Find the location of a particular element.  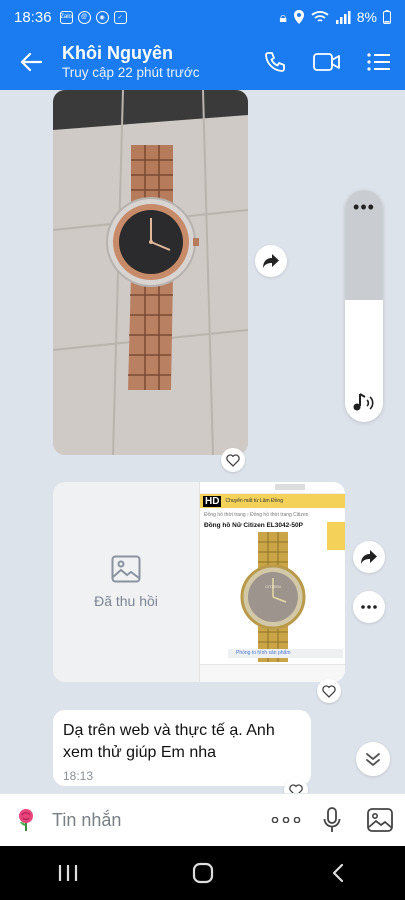

voice-record-button is located at coordinates (332, 820).